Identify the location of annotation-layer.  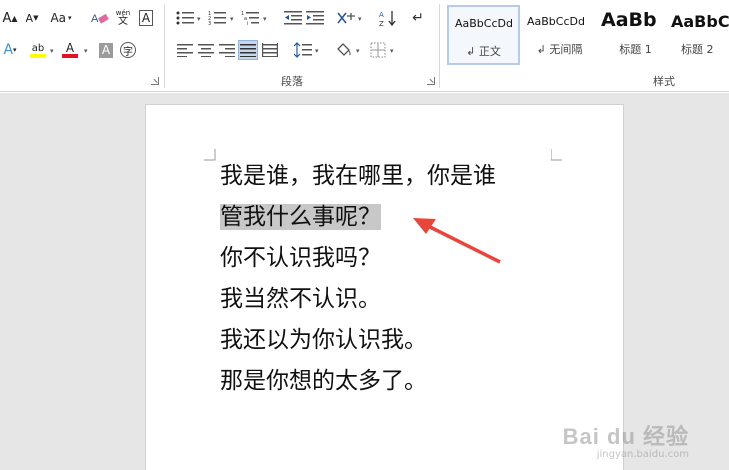
(457, 241).